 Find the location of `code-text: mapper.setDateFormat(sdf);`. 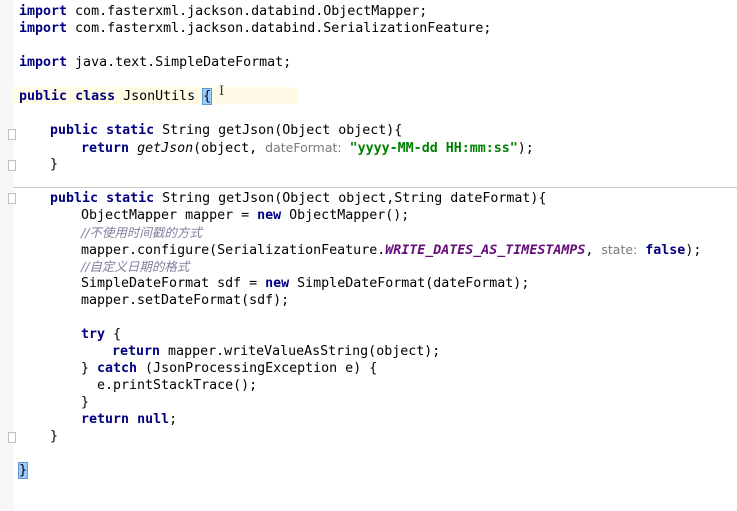

code-text: mapper.setDateFormat(sdf); is located at coordinates (185, 300).